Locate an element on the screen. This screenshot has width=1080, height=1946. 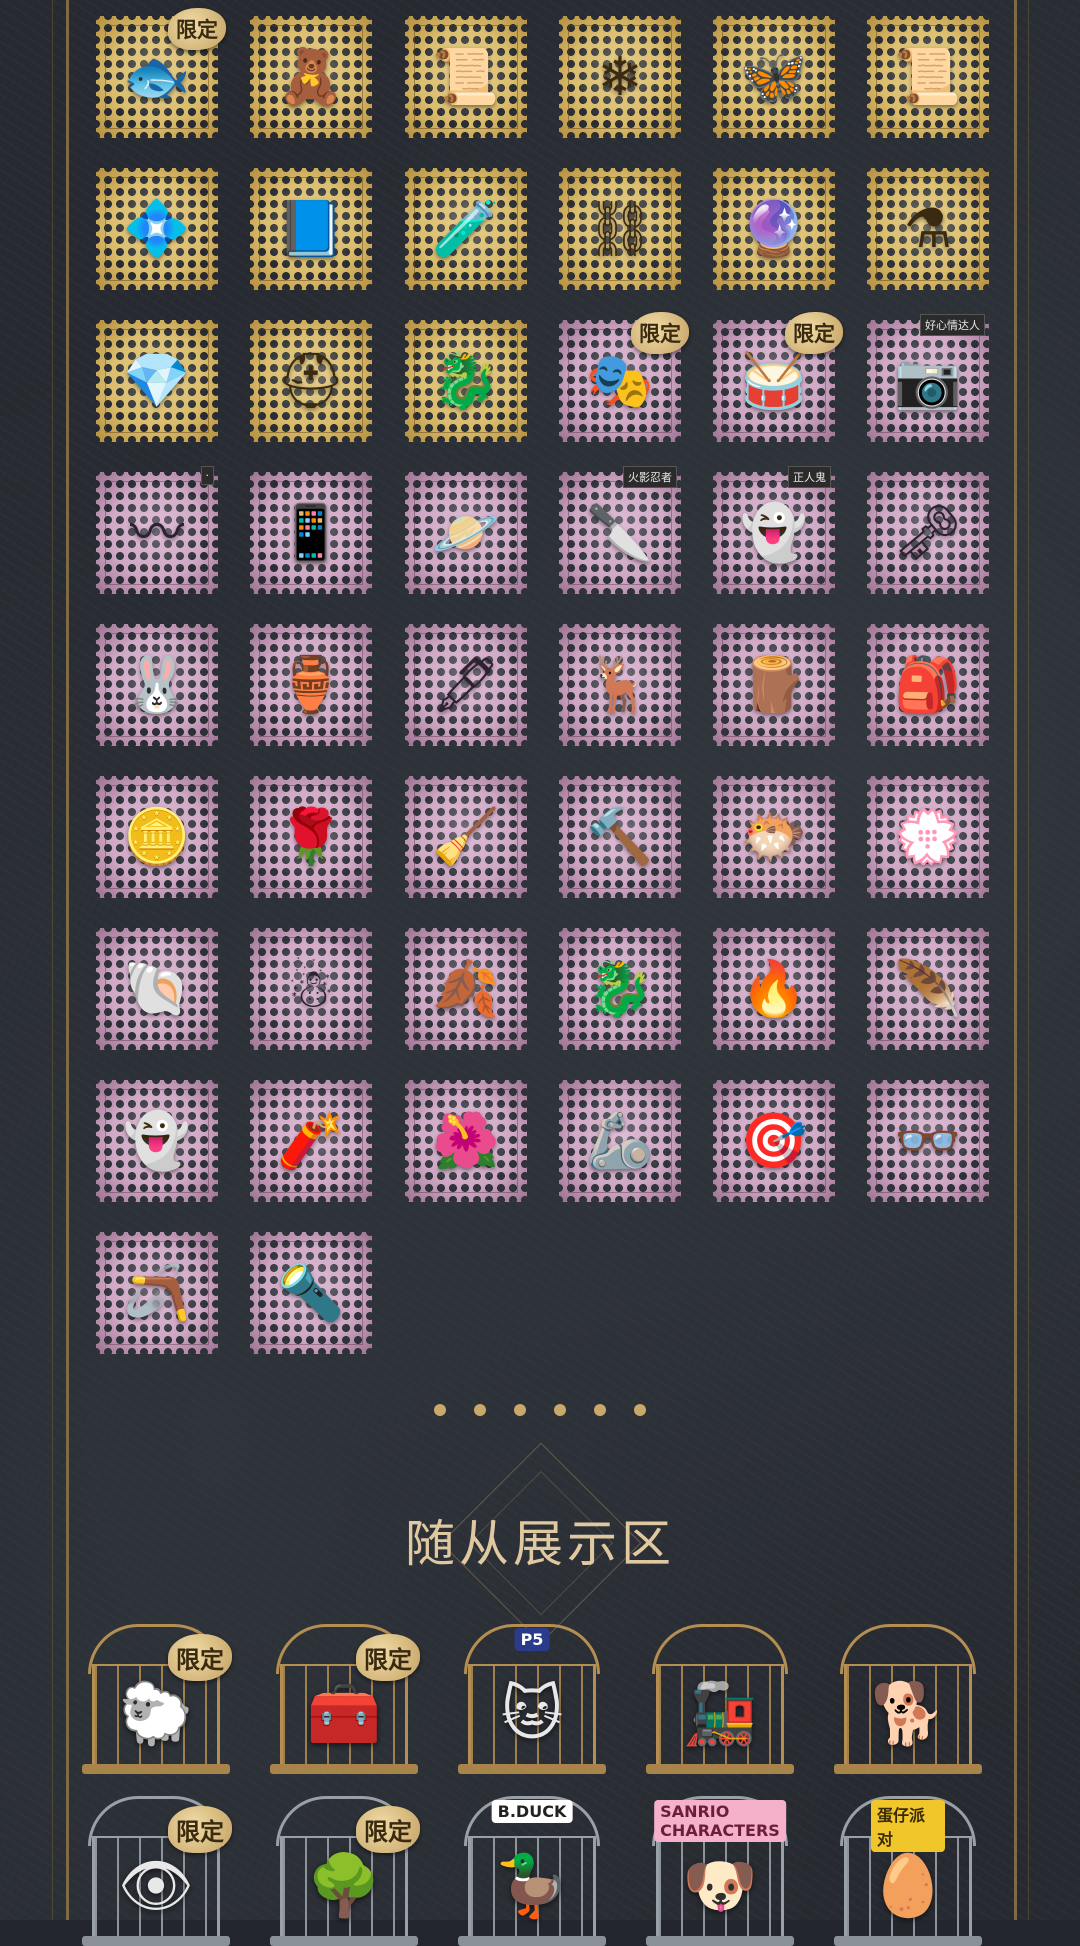
stamp-item: 🗝 is located at coordinates (928, 533).